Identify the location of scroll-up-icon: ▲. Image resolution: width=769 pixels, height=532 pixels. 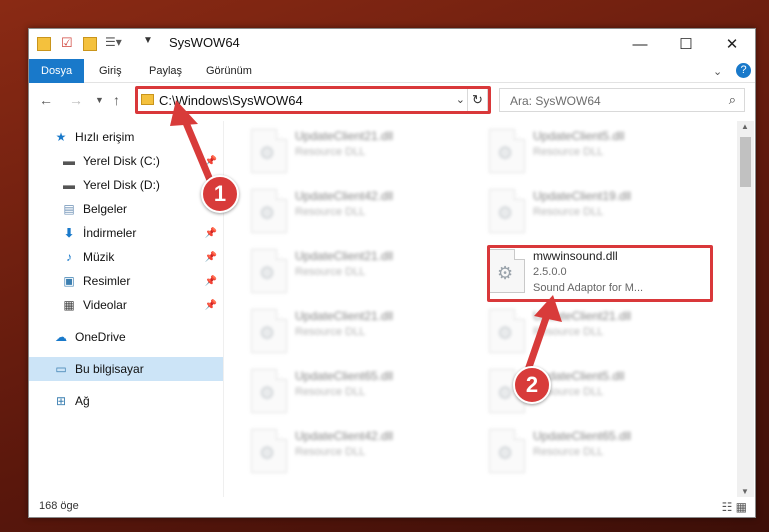
(745, 126).